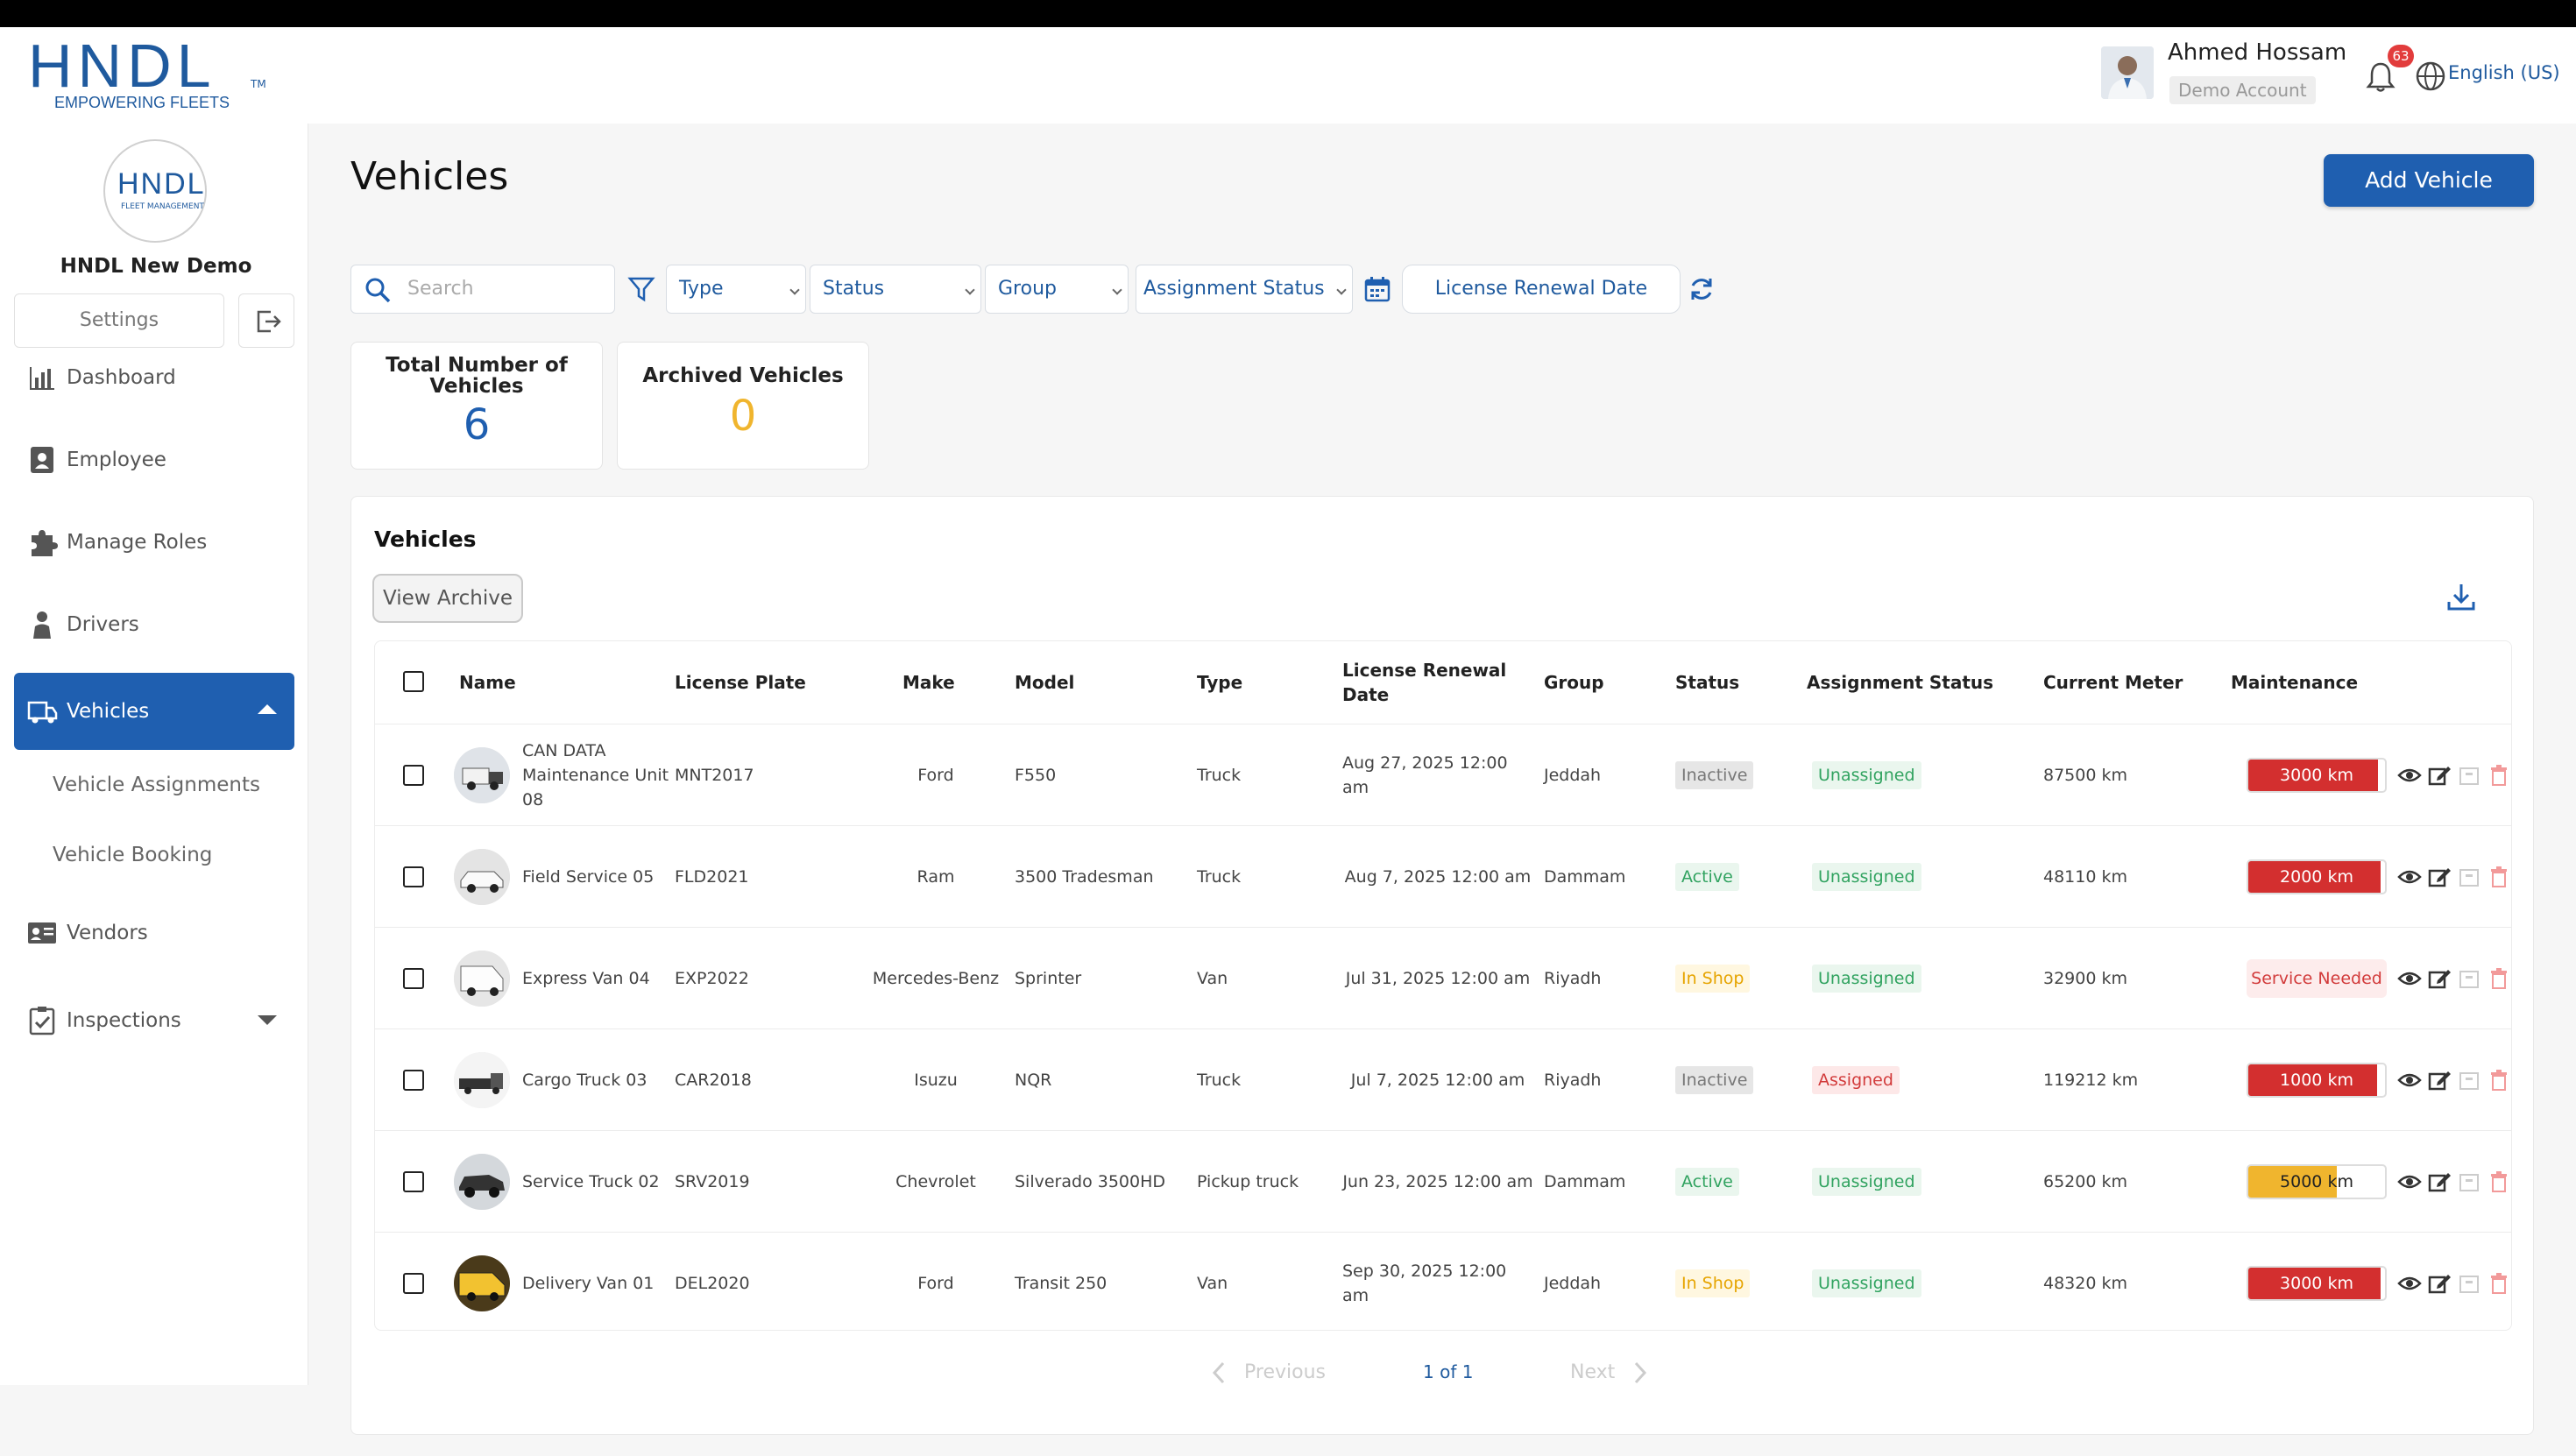 The width and height of the screenshot is (2576, 1456). Describe the element at coordinates (482, 289) in the screenshot. I see `search-input: Search` at that location.